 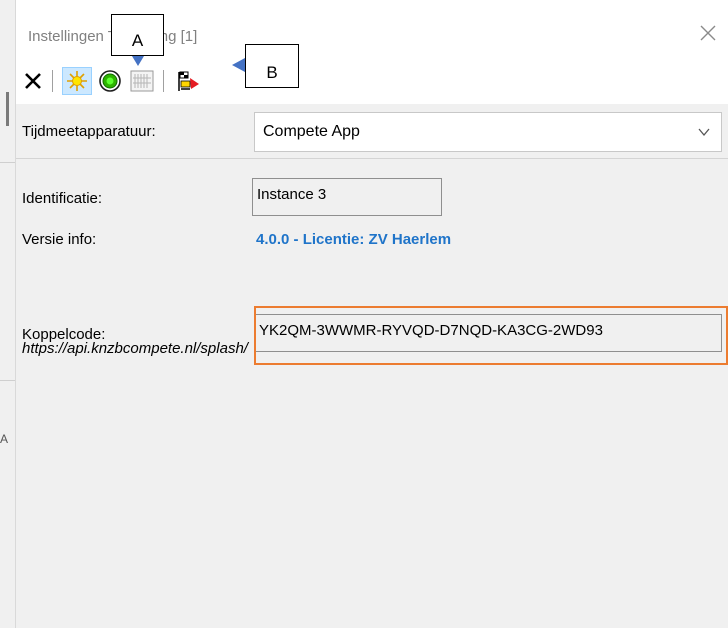 What do you see at coordinates (137, 35) in the screenshot?
I see `callout-a: A` at bounding box center [137, 35].